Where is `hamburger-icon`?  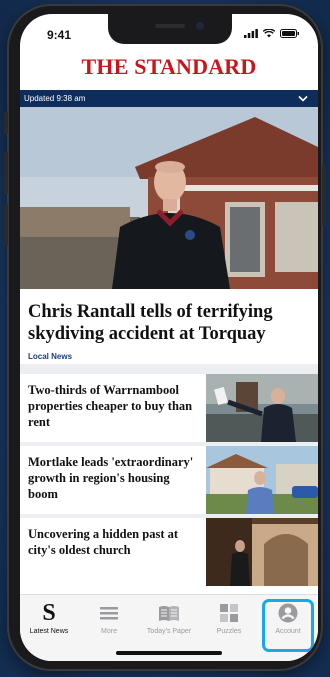
hamburger-icon is located at coordinates (109, 613).